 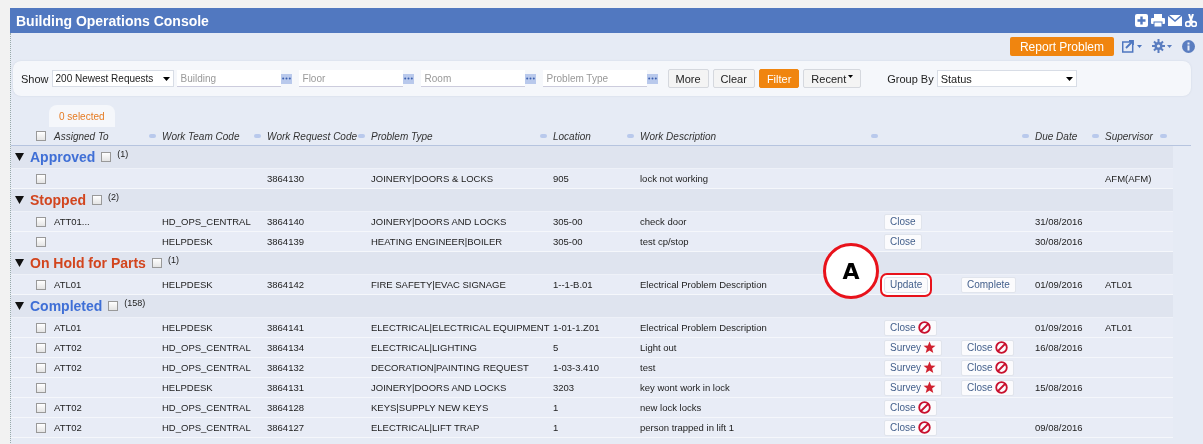 I want to click on table-row: ATT02 HD_OPS_CENTRAL 3864127 ELECTRICAL|LIFT TRAP 1 person trapped in lift 1 Close 09/08/2016, so click(x=592, y=428).